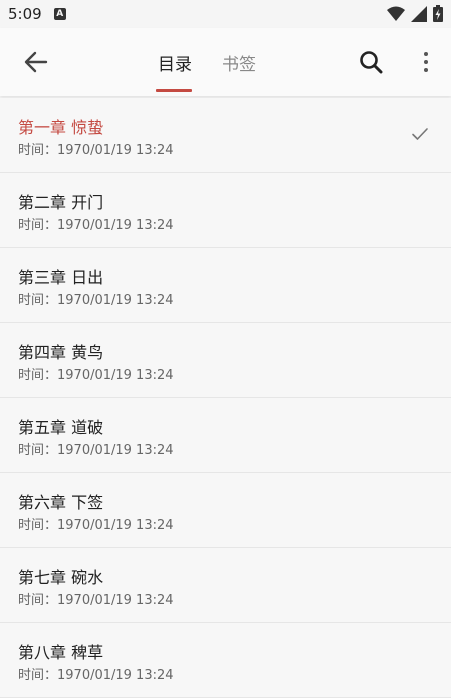 The image size is (451, 698). I want to click on chapter-item: 第三章 日出 时间：1970/01/19 13:24, so click(225, 285).